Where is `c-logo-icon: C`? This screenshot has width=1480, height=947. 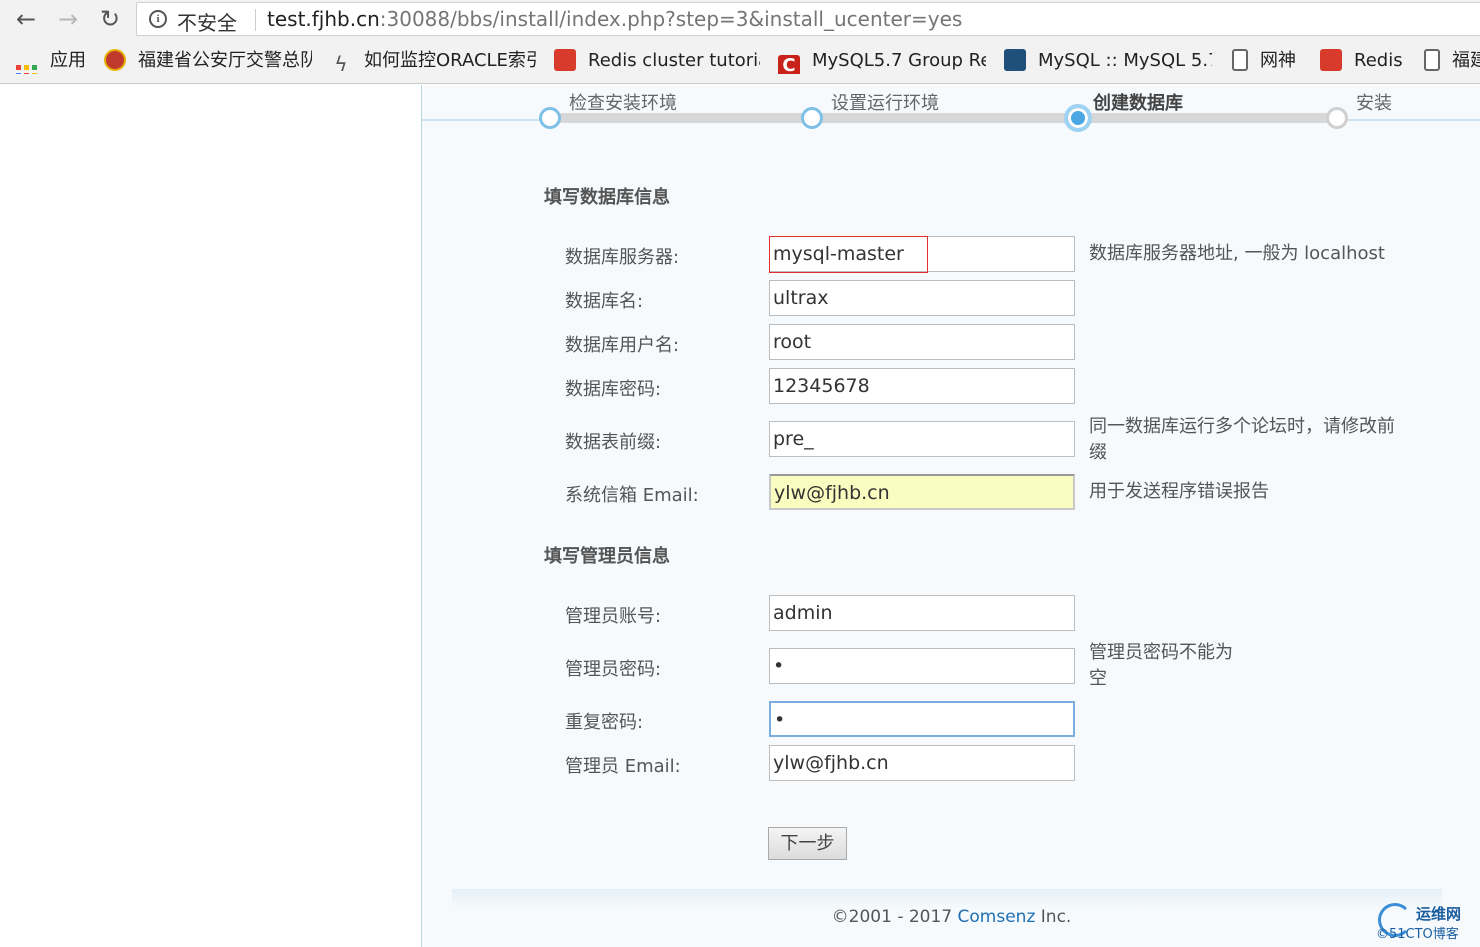
c-logo-icon: C is located at coordinates (789, 64).